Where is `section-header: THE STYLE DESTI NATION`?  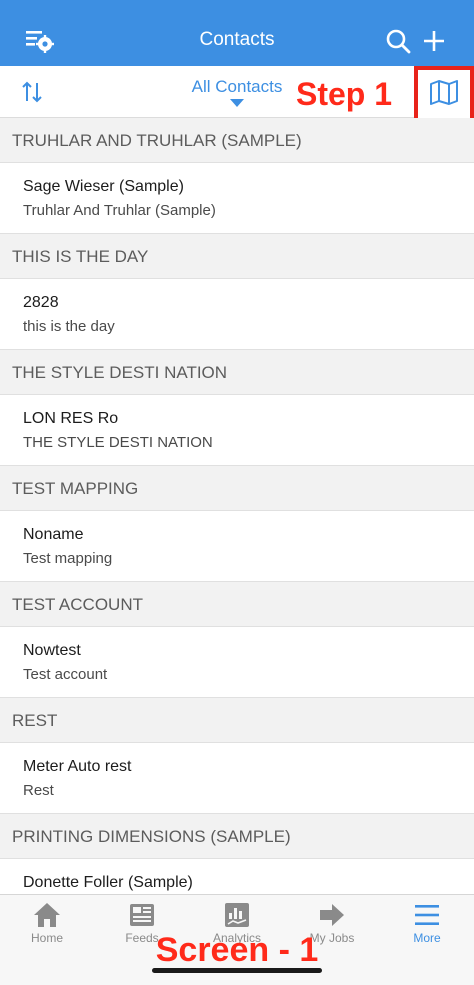 section-header: THE STYLE DESTI NATION is located at coordinates (237, 372).